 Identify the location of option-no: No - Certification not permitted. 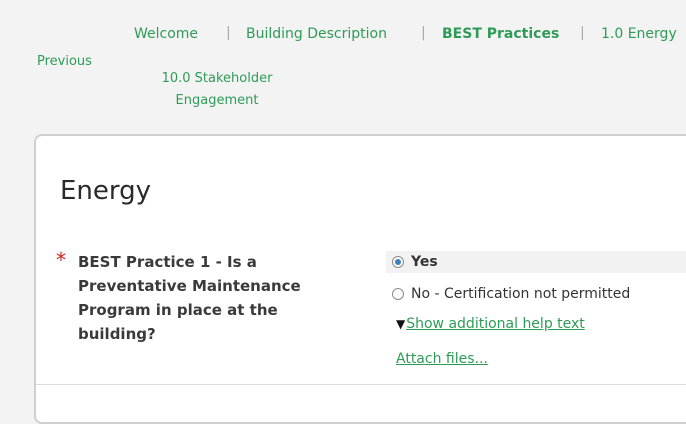
(511, 294).